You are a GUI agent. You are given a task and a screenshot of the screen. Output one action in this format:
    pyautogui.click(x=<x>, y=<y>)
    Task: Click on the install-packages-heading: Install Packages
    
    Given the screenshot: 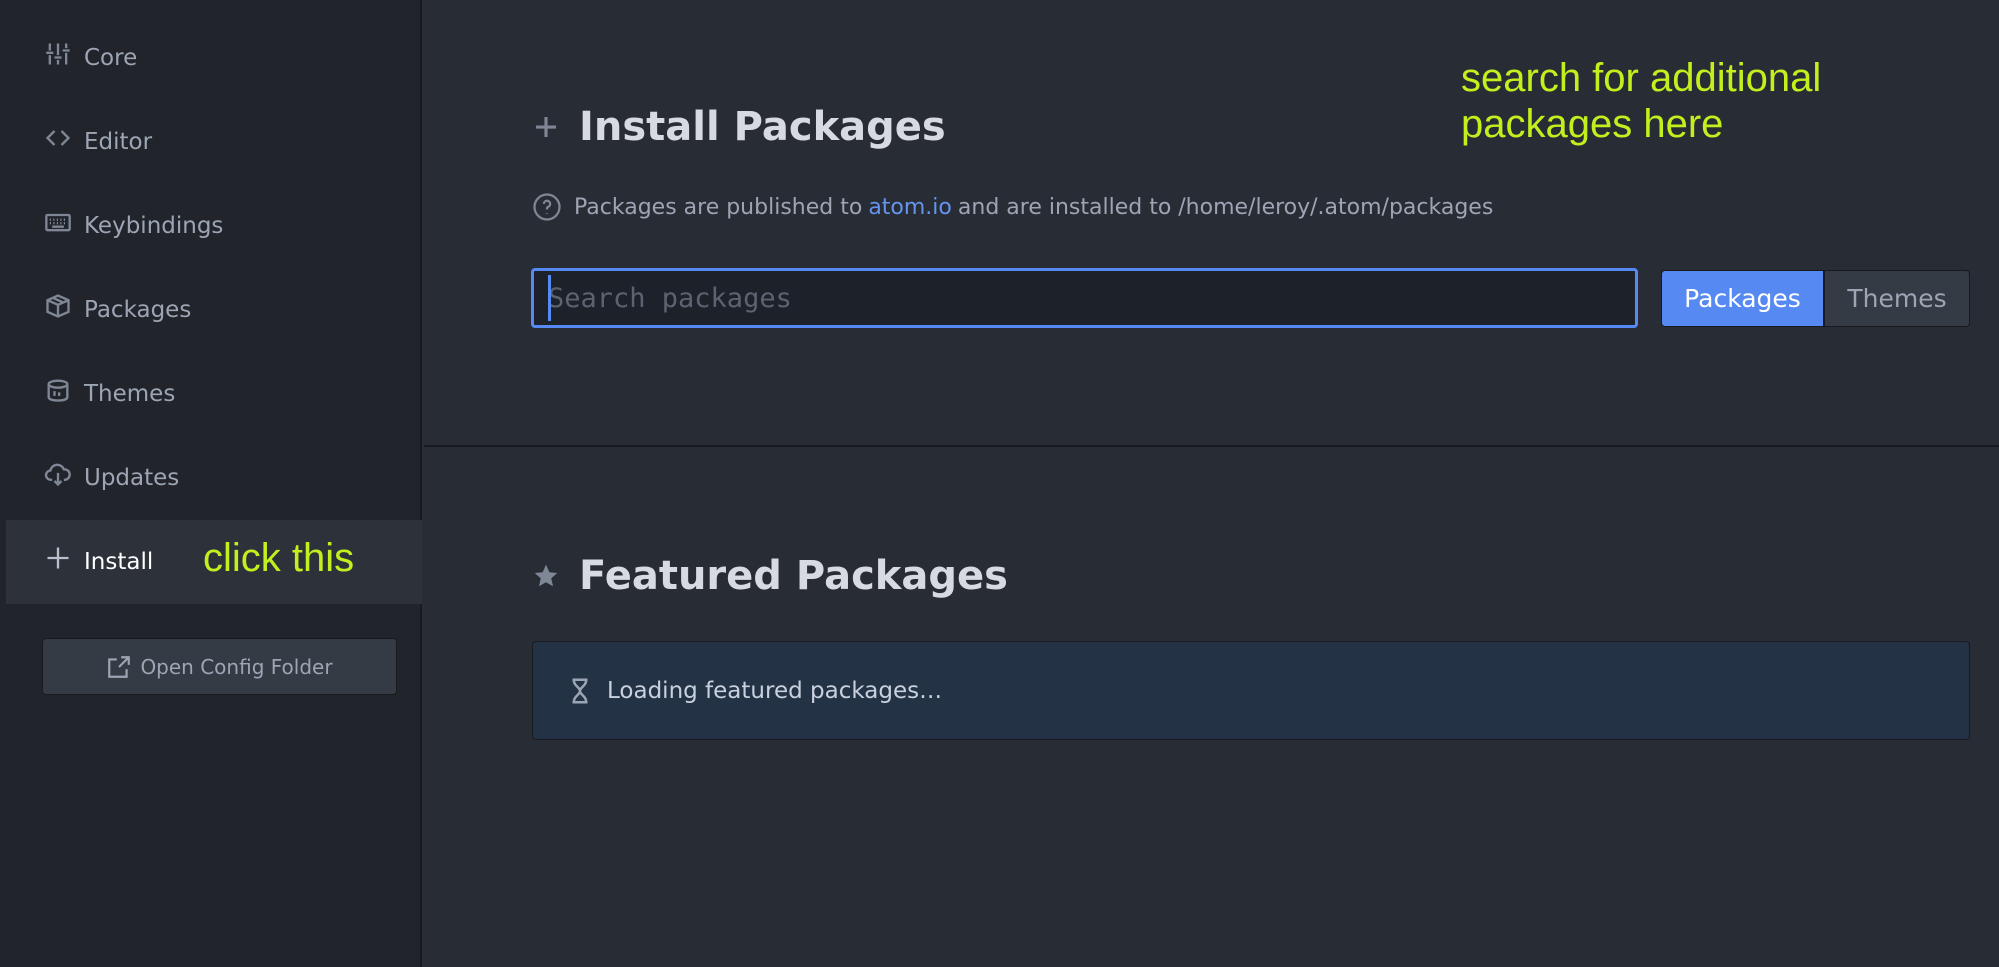 What is the action you would take?
    pyautogui.click(x=738, y=127)
    